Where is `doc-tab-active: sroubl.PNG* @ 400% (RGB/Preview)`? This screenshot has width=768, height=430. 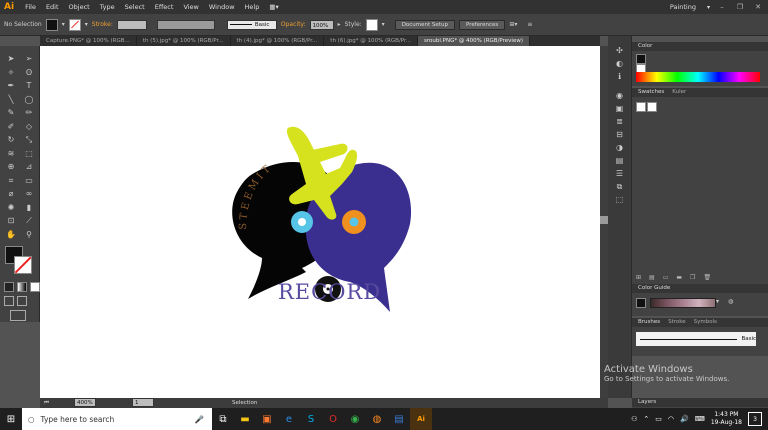
doc-tab-active: sroubl.PNG* @ 400% (RGB/Preview) is located at coordinates (474, 41).